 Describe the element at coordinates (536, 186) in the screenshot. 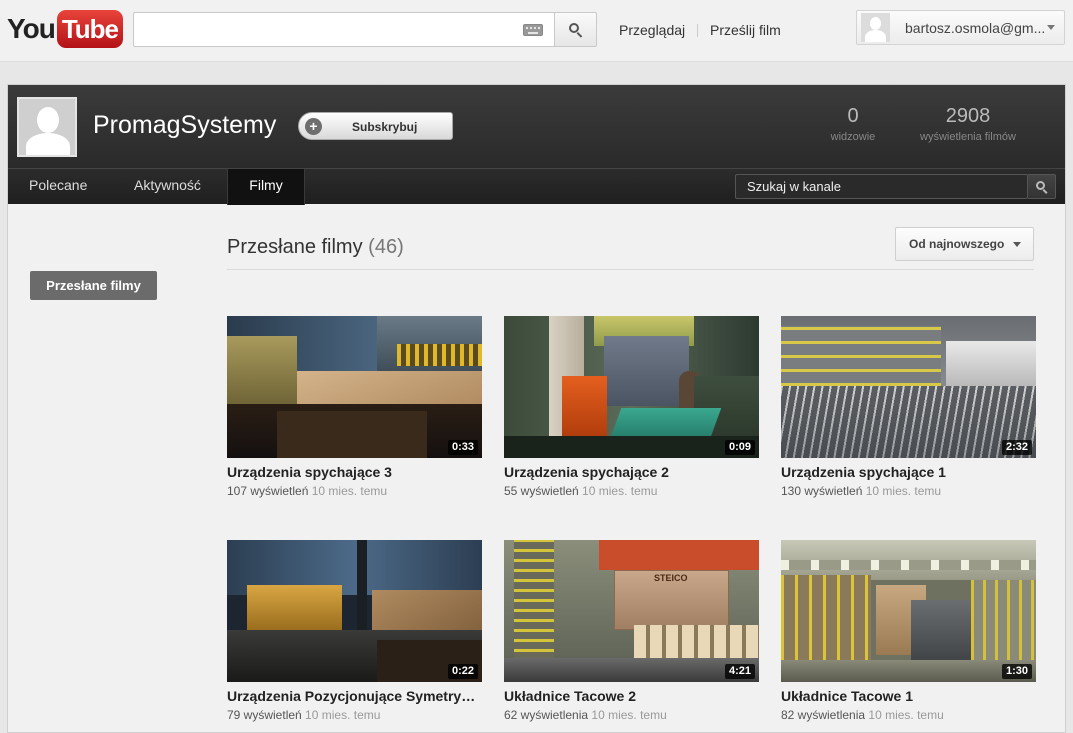

I see `channel-tabs: Polecane Aktywność Filmy Szukaj w kanale` at that location.